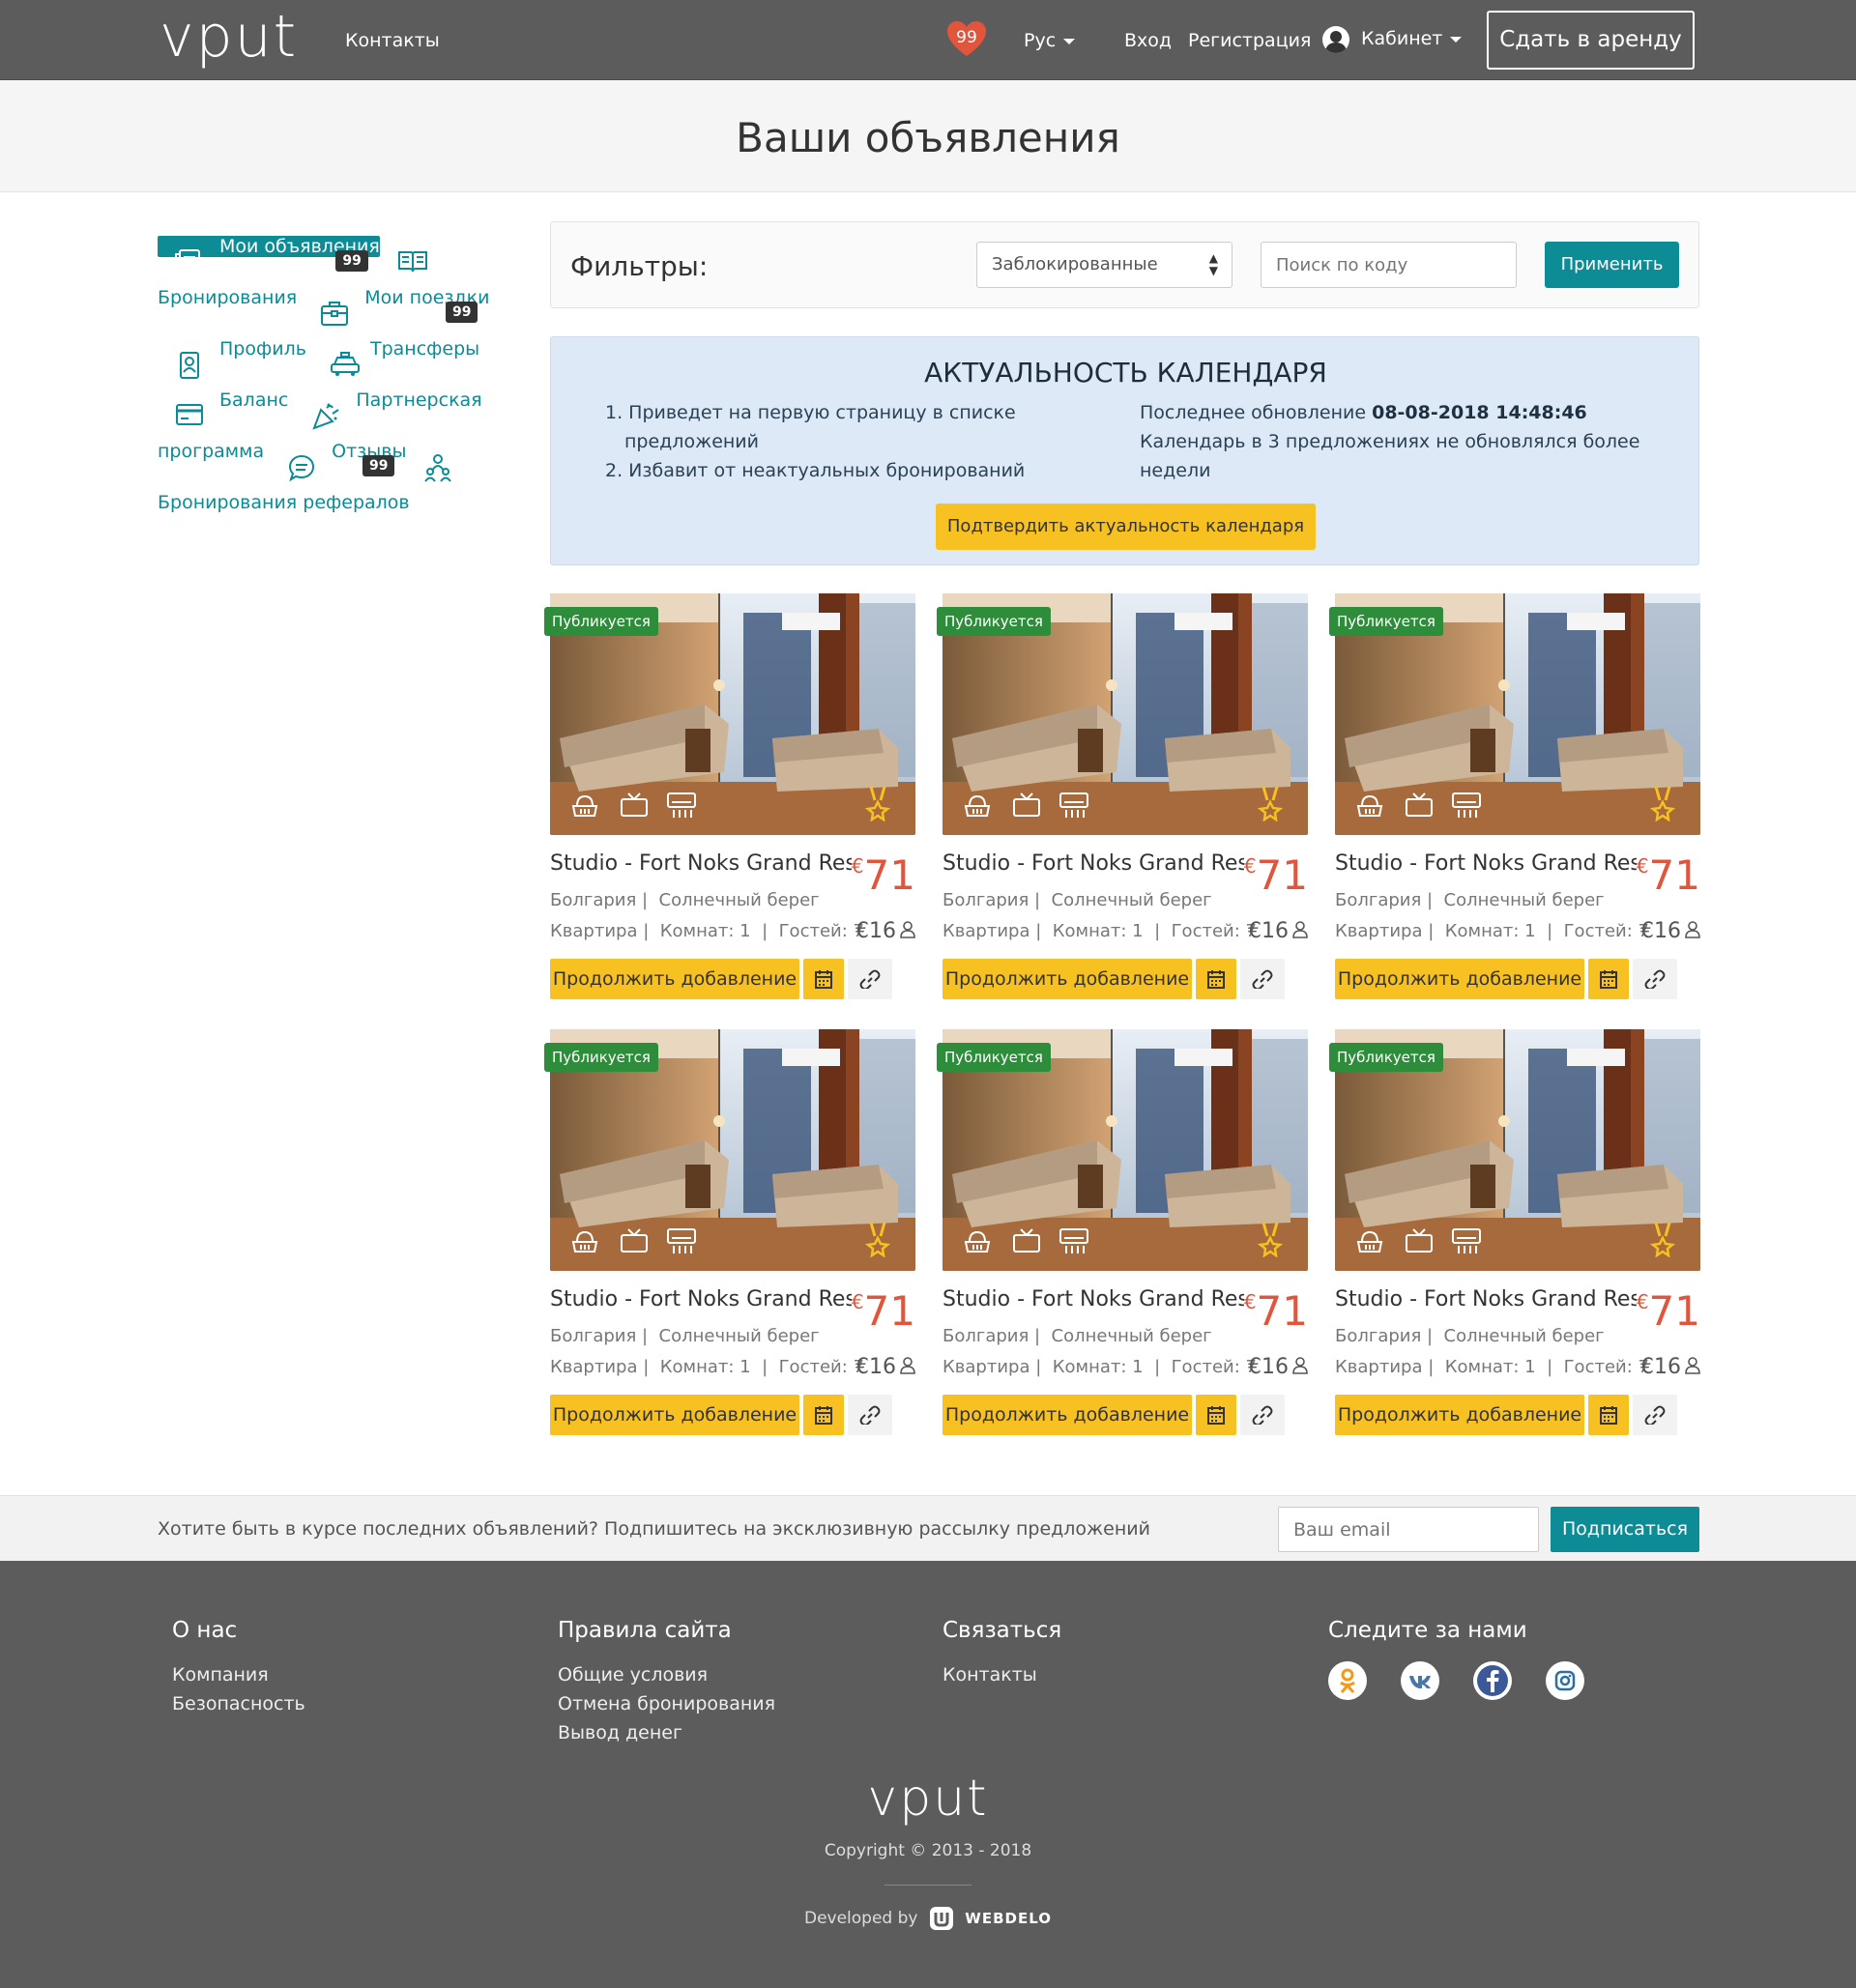 The width and height of the screenshot is (1856, 1988). Describe the element at coordinates (396, 306) in the screenshot. I see `sidebar-item-my-trips: Мои поездки 99` at that location.